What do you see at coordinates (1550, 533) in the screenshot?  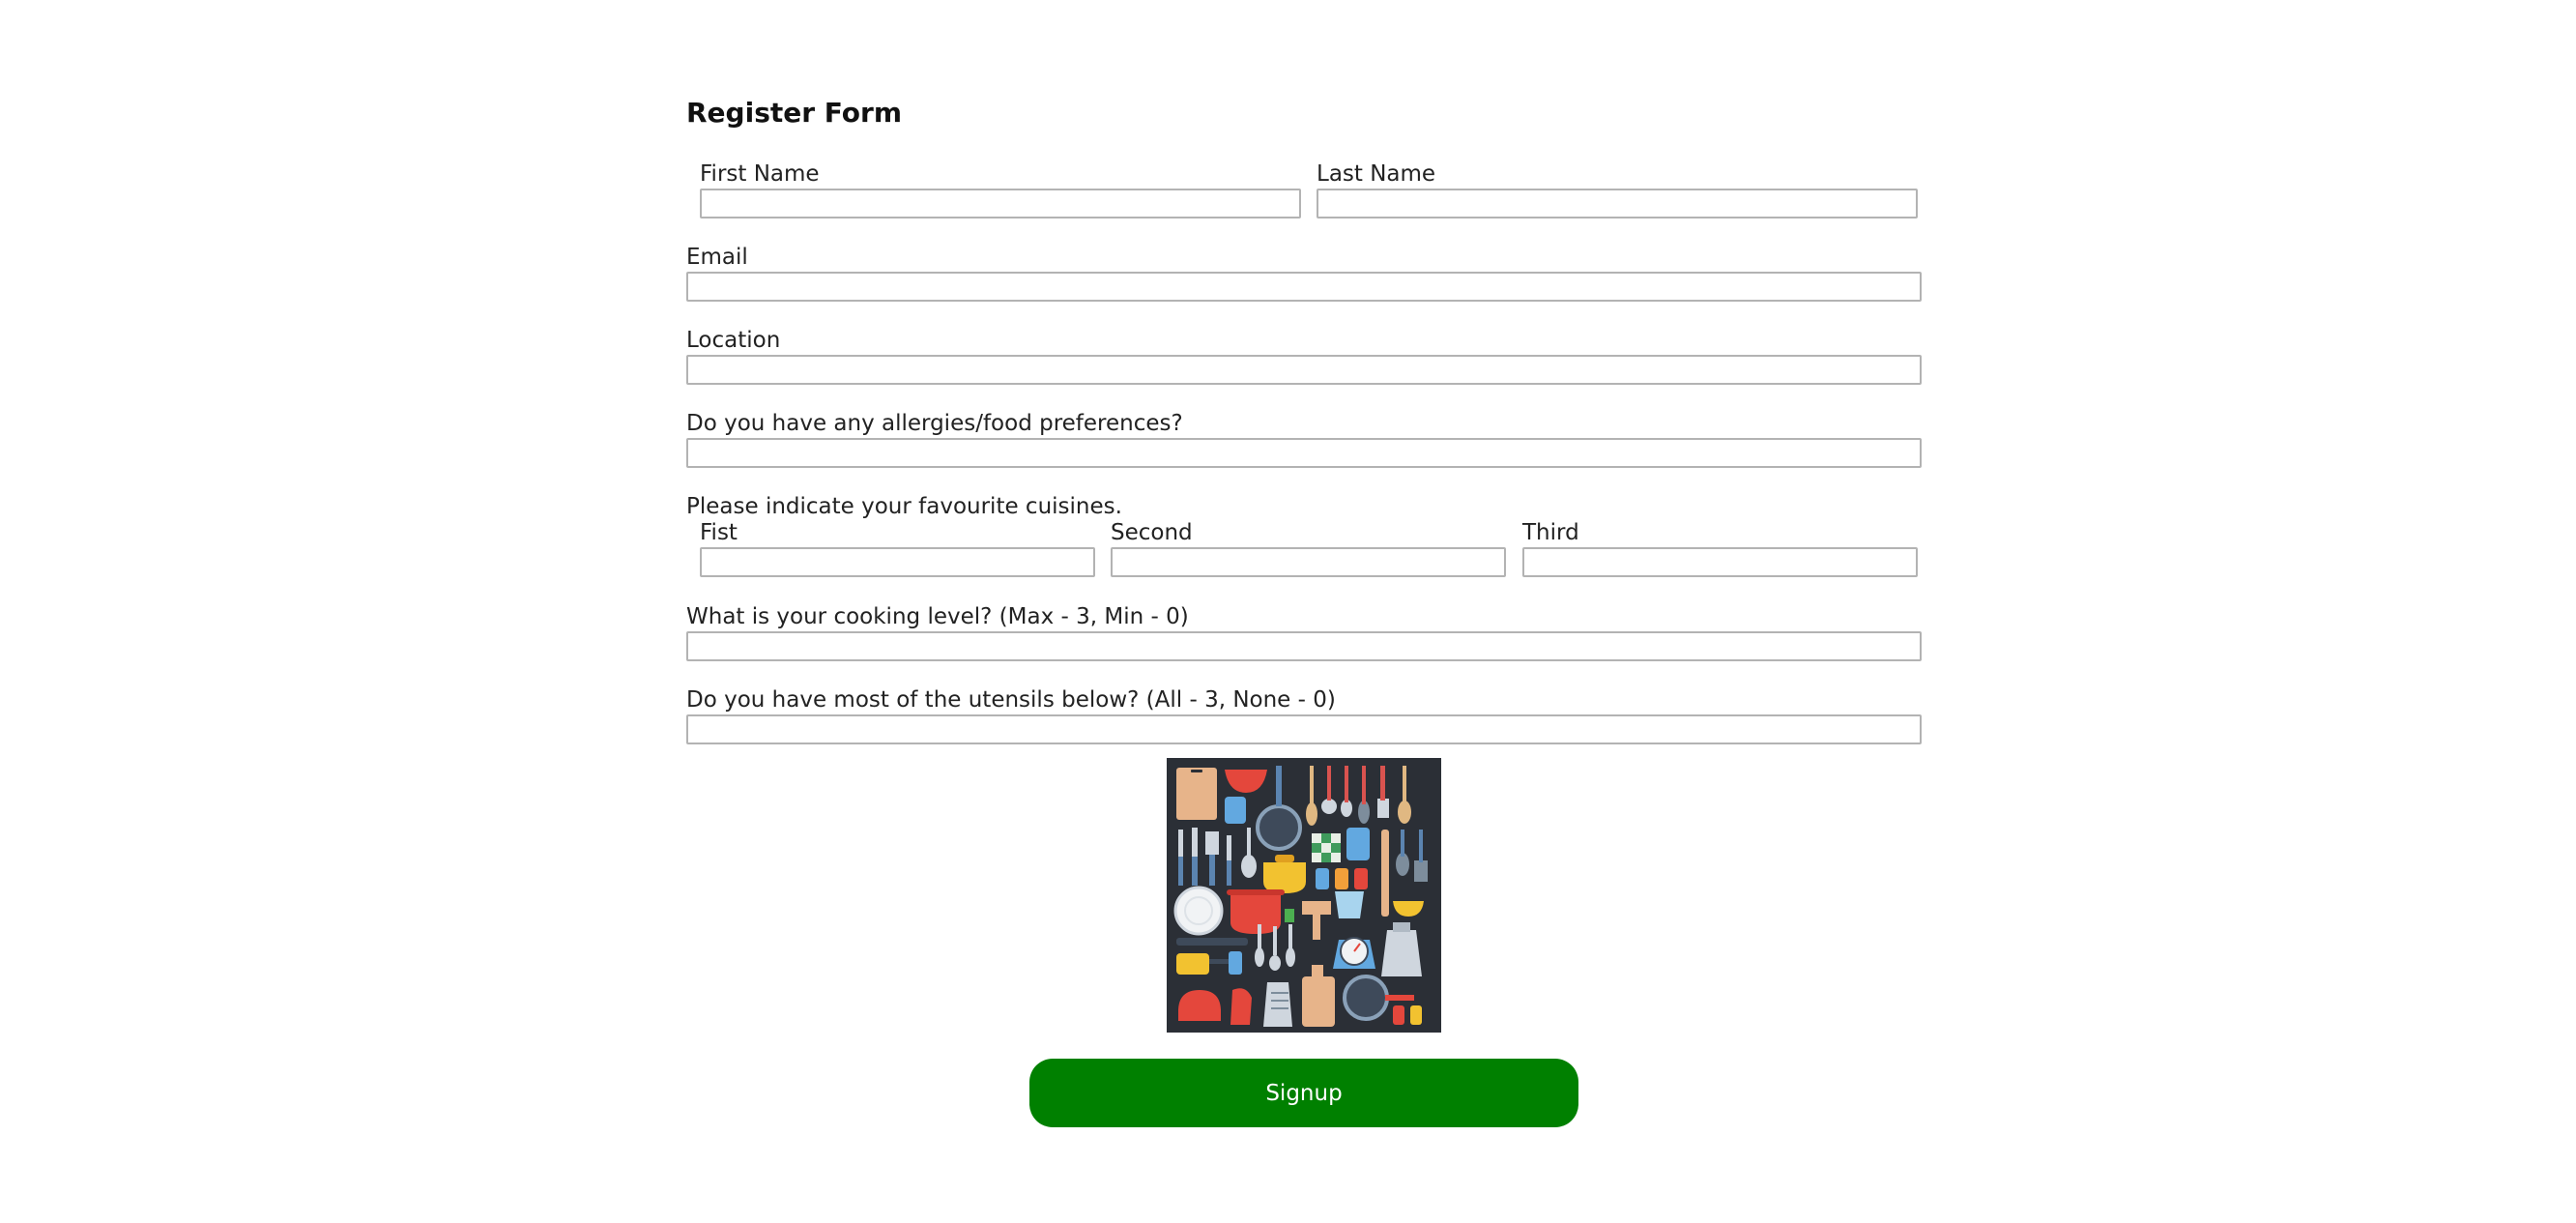 I see `cuisine-third-label: Third` at bounding box center [1550, 533].